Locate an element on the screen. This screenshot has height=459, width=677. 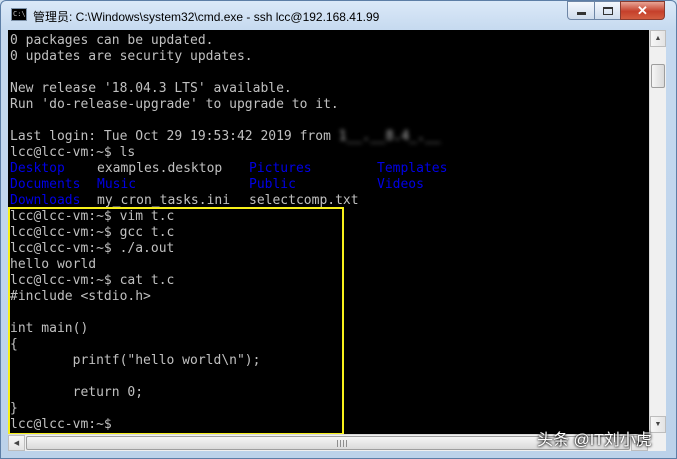
terminal-line: hello world is located at coordinates (53, 264).